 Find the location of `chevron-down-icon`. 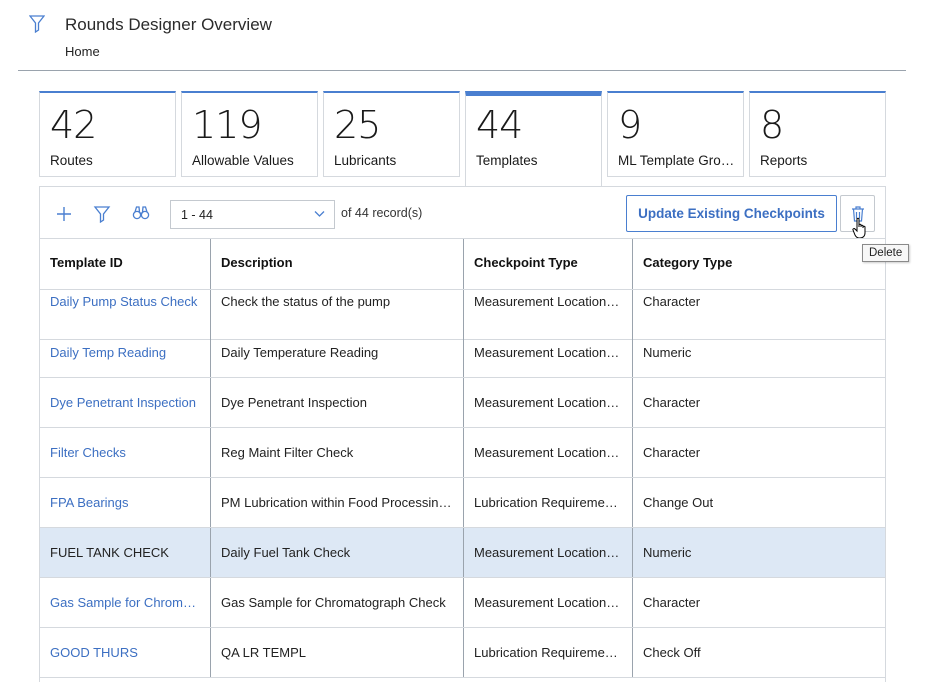

chevron-down-icon is located at coordinates (319, 214).